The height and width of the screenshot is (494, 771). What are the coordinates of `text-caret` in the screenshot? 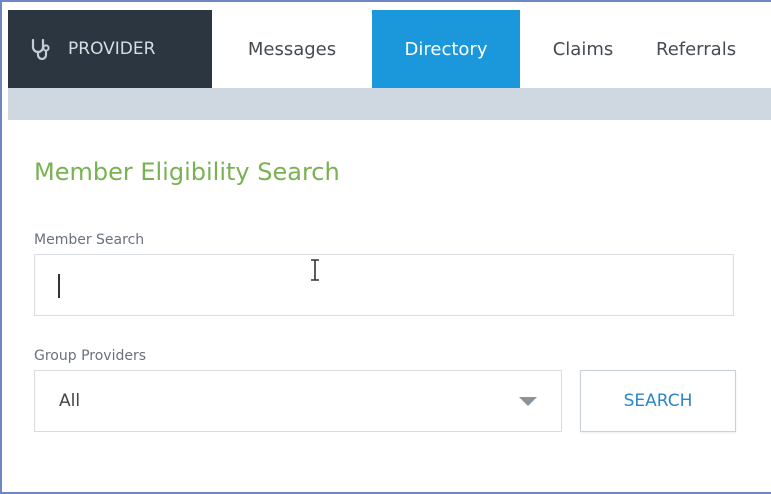 It's located at (59, 286).